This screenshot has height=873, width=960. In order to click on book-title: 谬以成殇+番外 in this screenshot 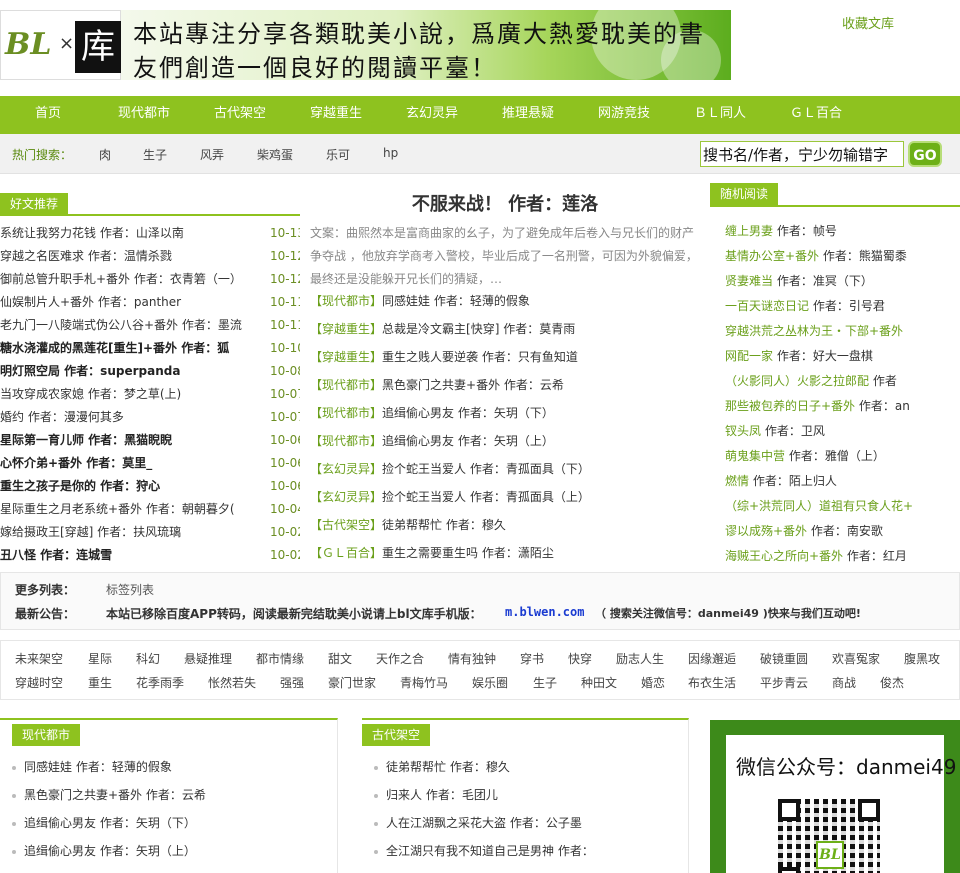, I will do `click(766, 531)`.